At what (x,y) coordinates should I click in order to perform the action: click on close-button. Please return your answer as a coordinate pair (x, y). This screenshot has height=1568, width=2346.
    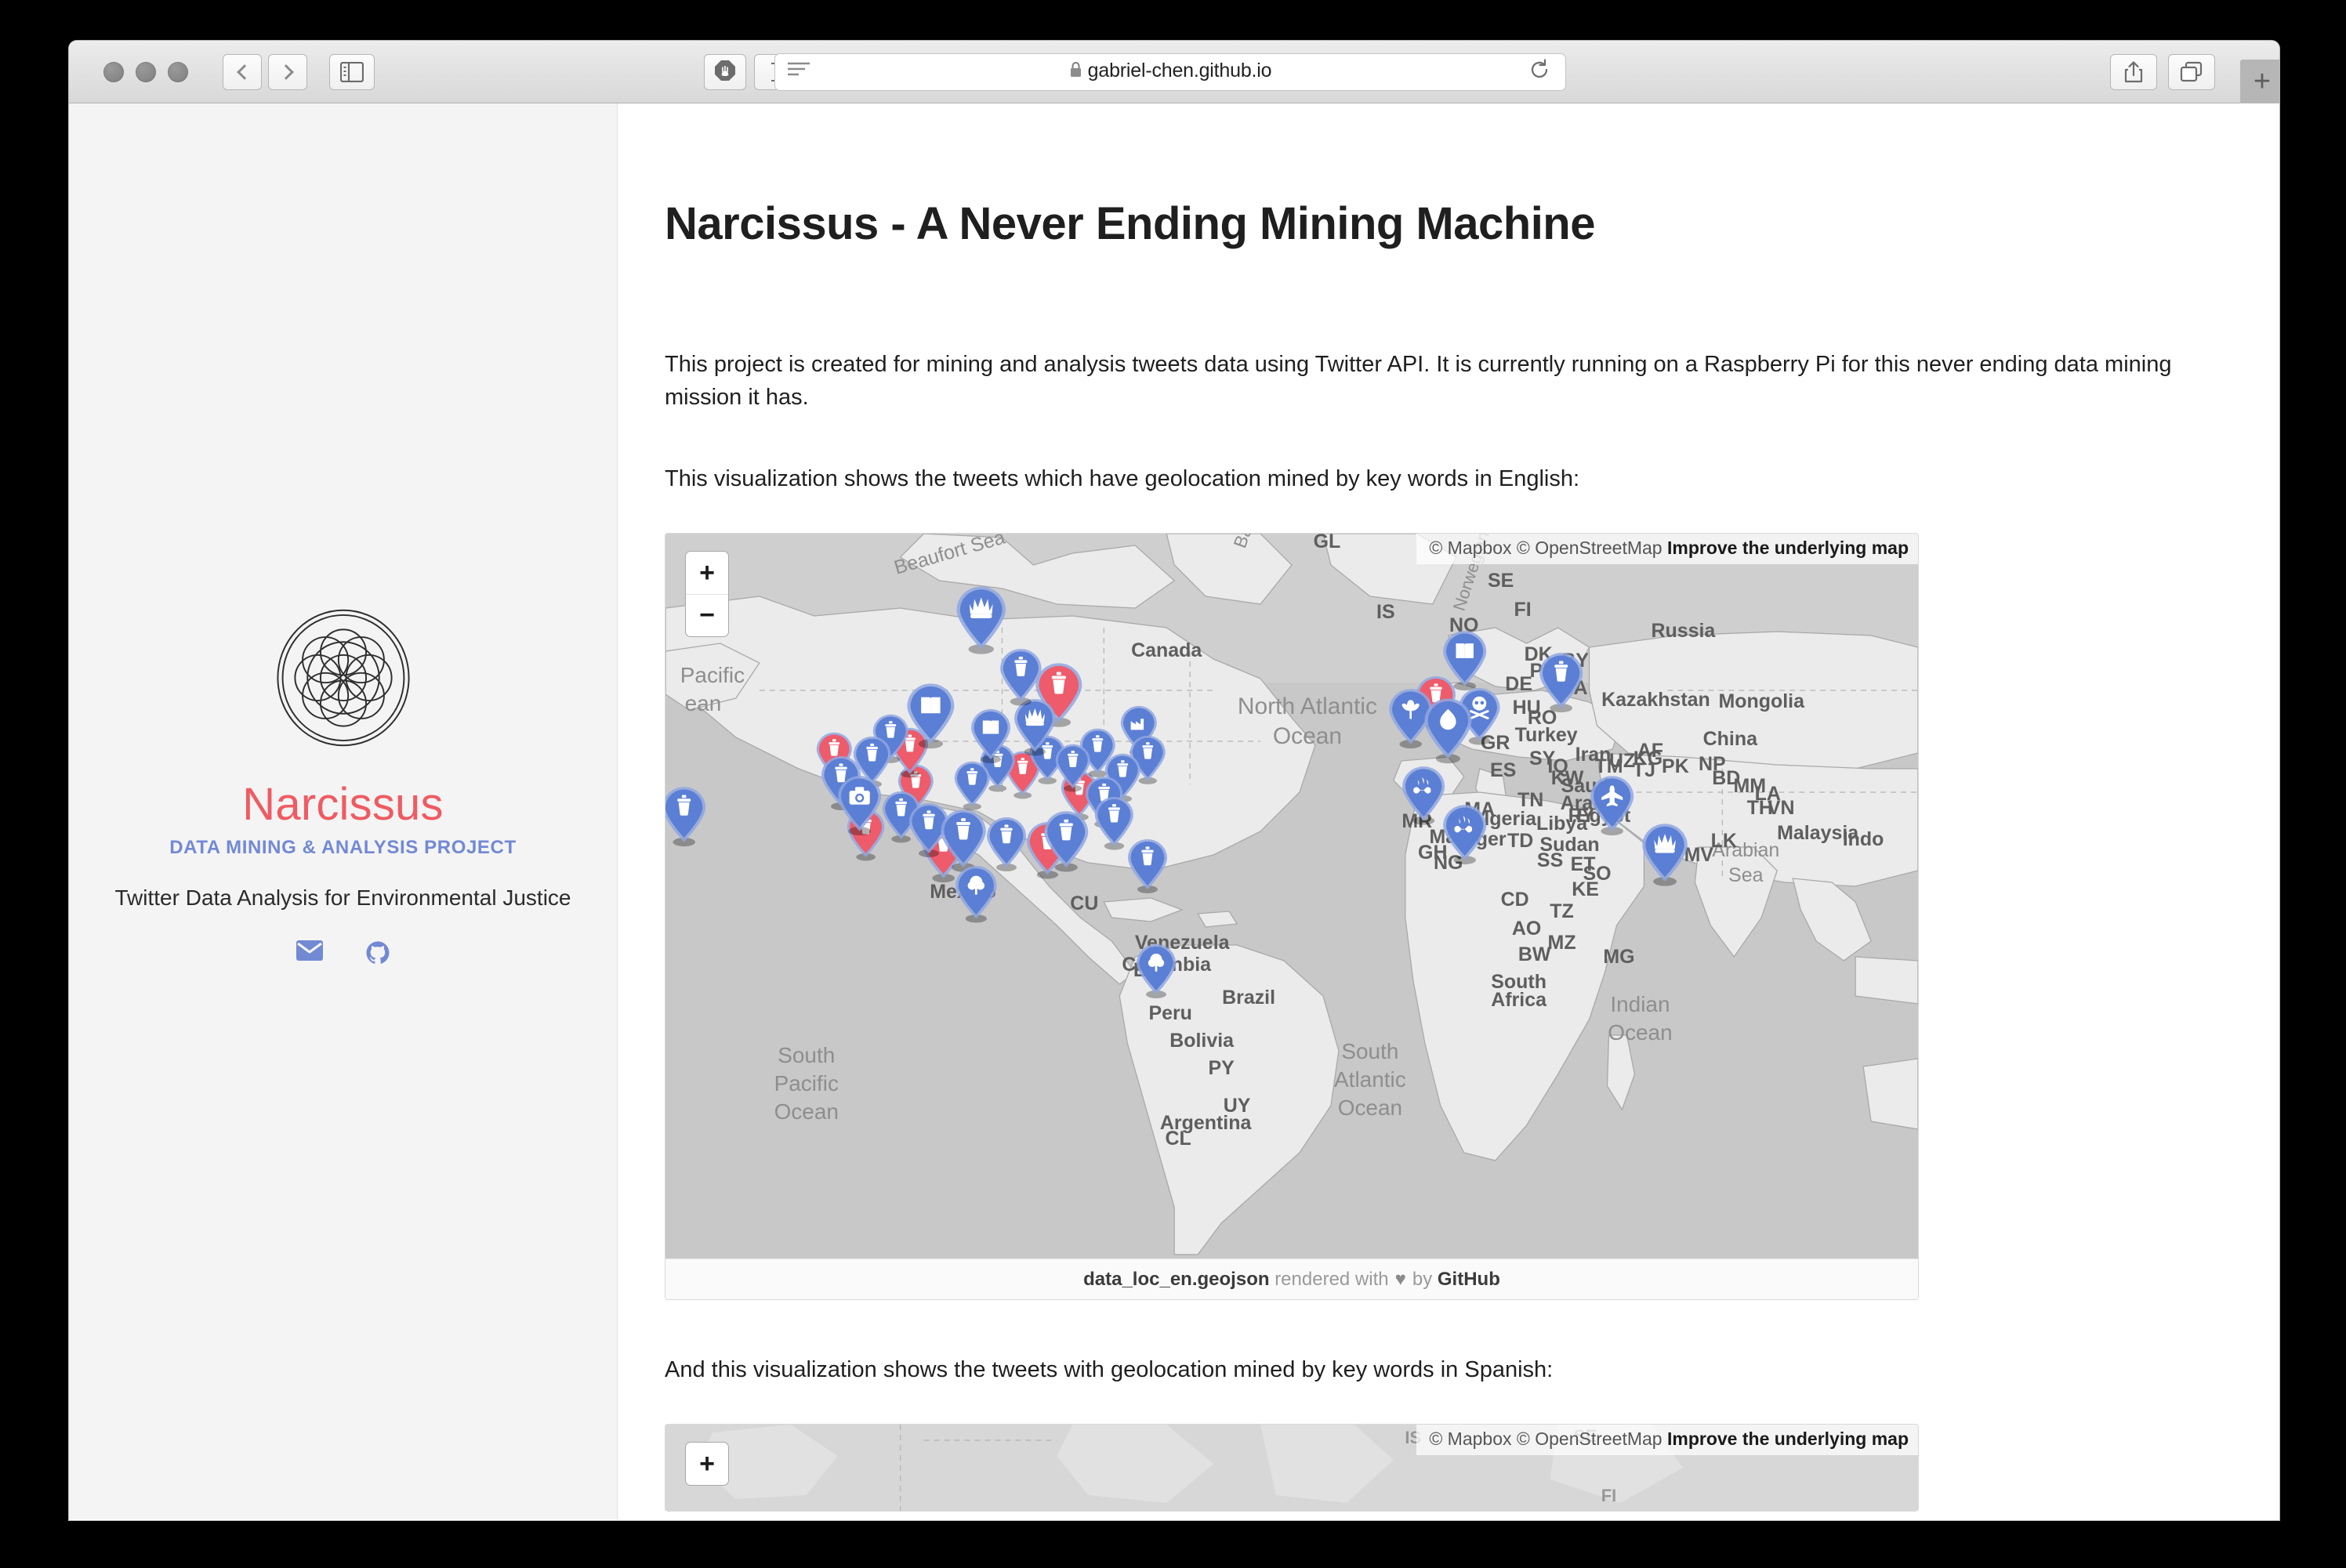
    Looking at the image, I should click on (113, 71).